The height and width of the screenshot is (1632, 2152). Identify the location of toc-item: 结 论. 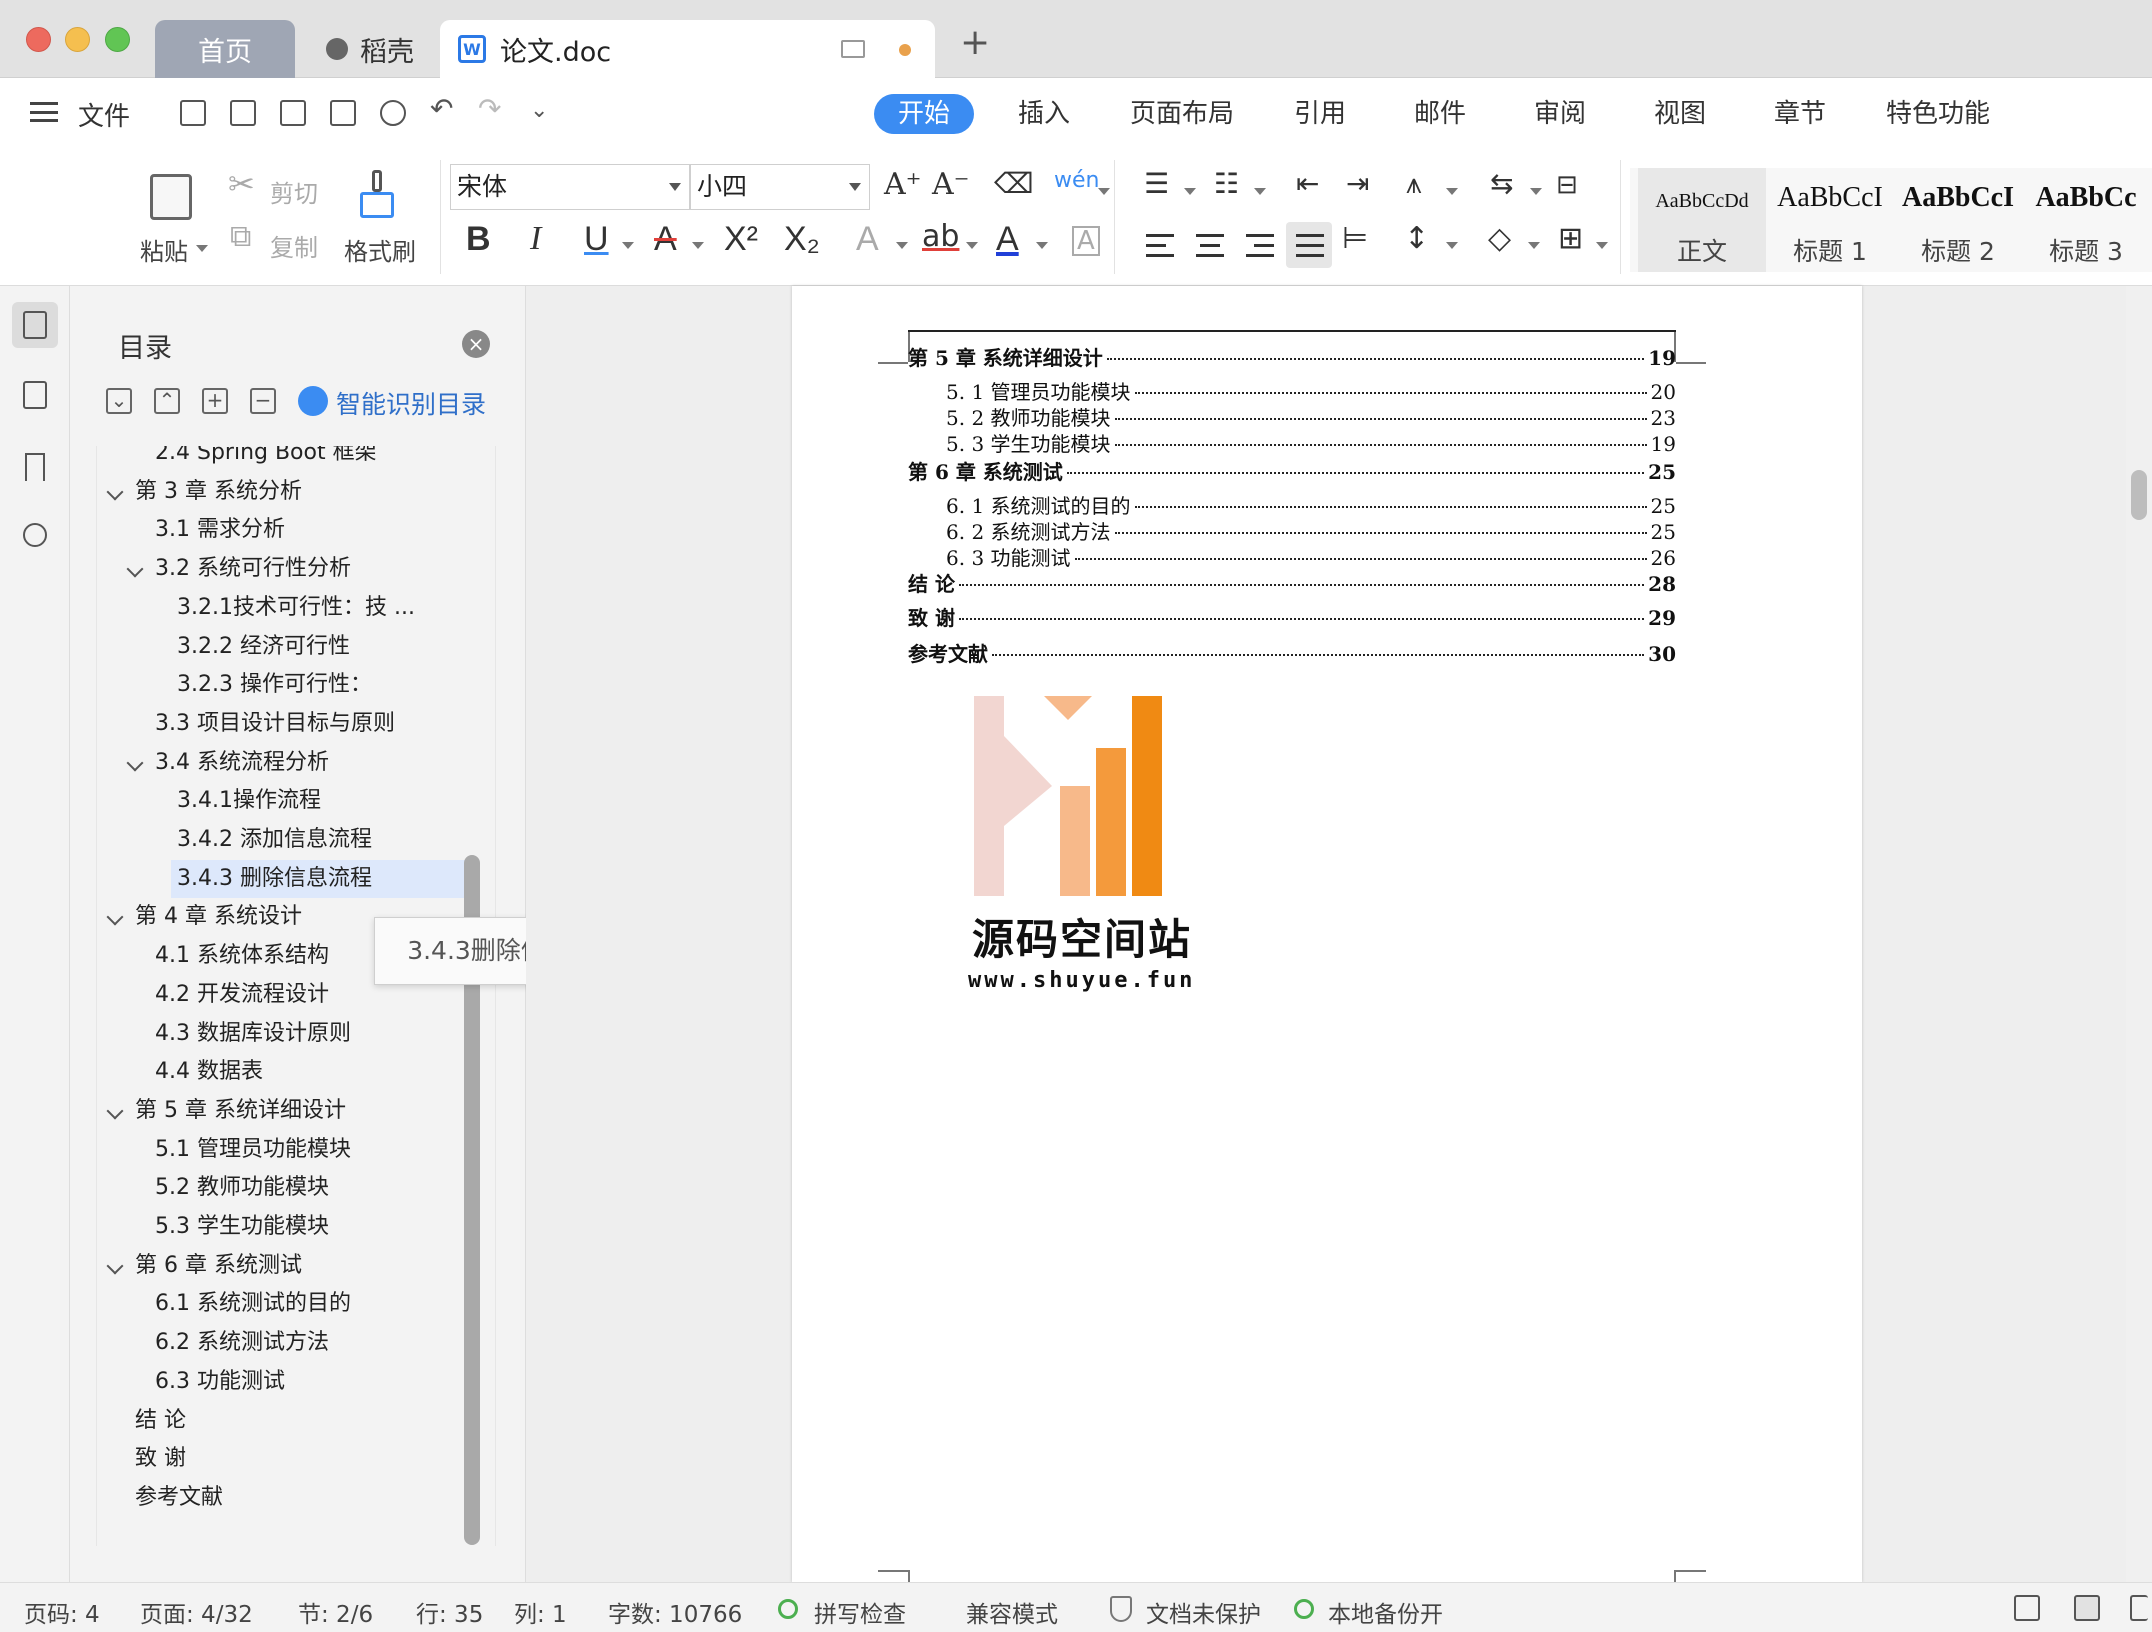
(287, 1421).